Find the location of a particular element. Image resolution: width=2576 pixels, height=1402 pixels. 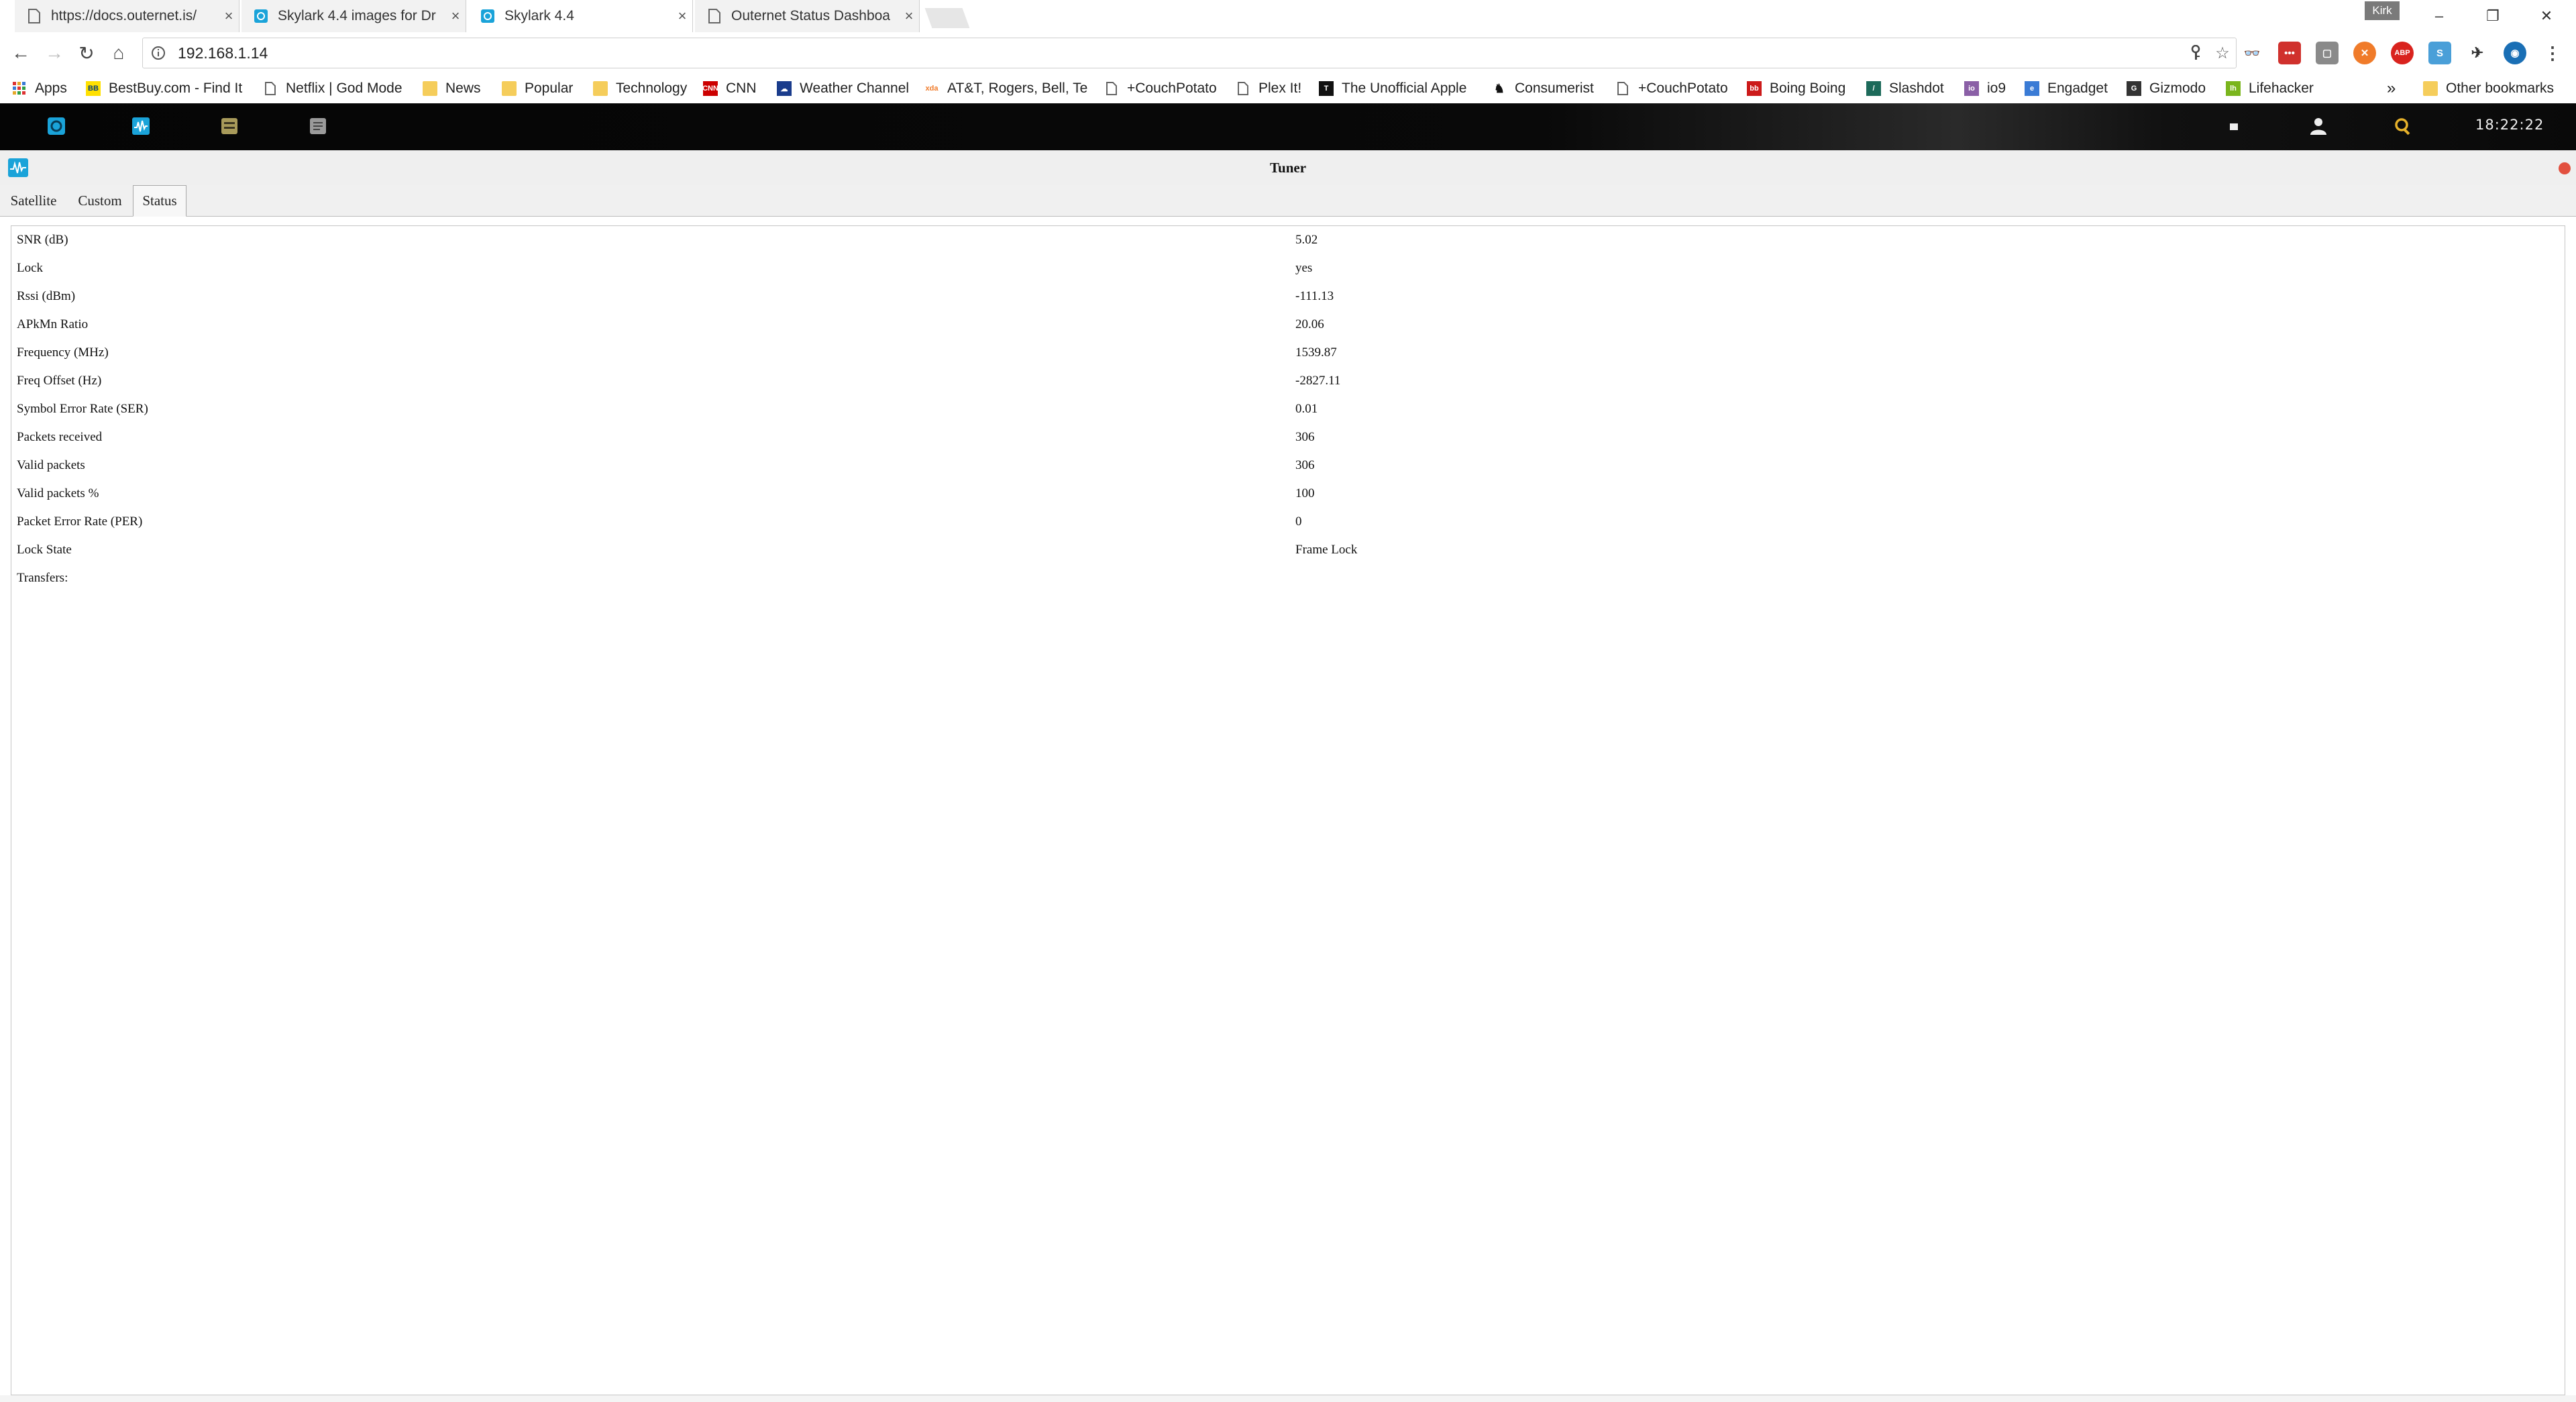

menu-icon: ⋮ is located at coordinates (2552, 53).